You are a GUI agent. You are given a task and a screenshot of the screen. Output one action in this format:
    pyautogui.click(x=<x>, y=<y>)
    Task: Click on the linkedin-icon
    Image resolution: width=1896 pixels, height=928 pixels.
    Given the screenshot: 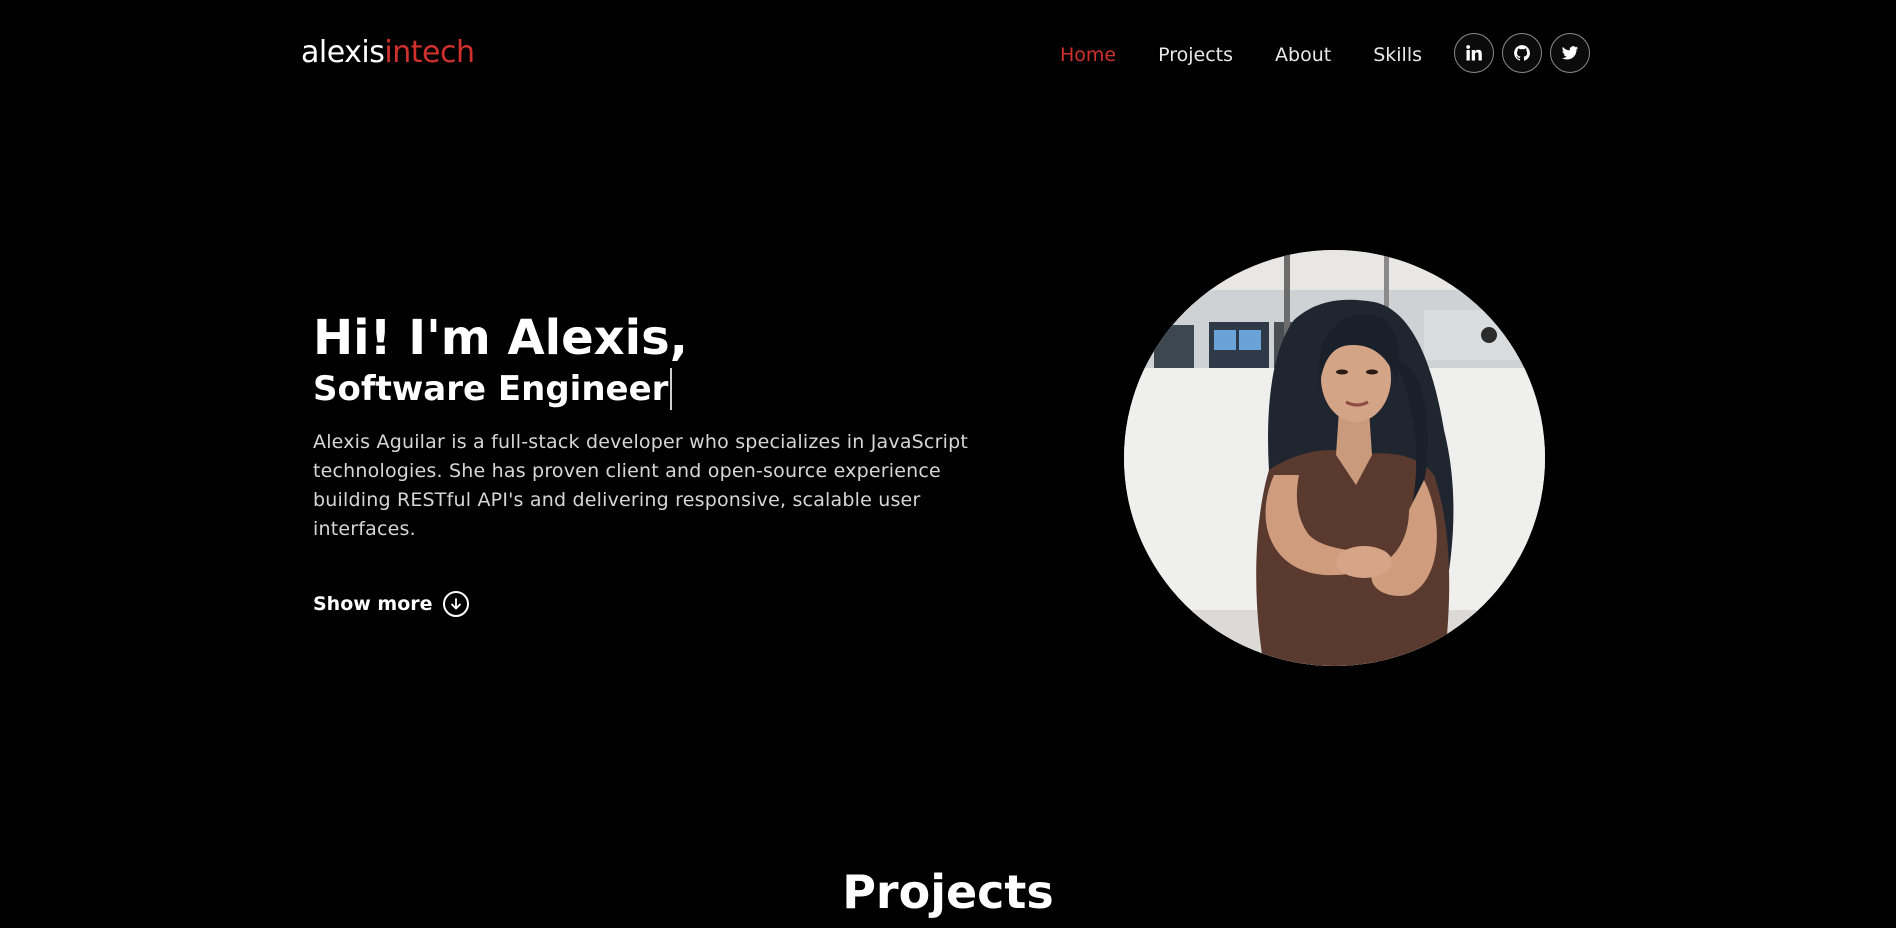 What is the action you would take?
    pyautogui.click(x=1474, y=53)
    